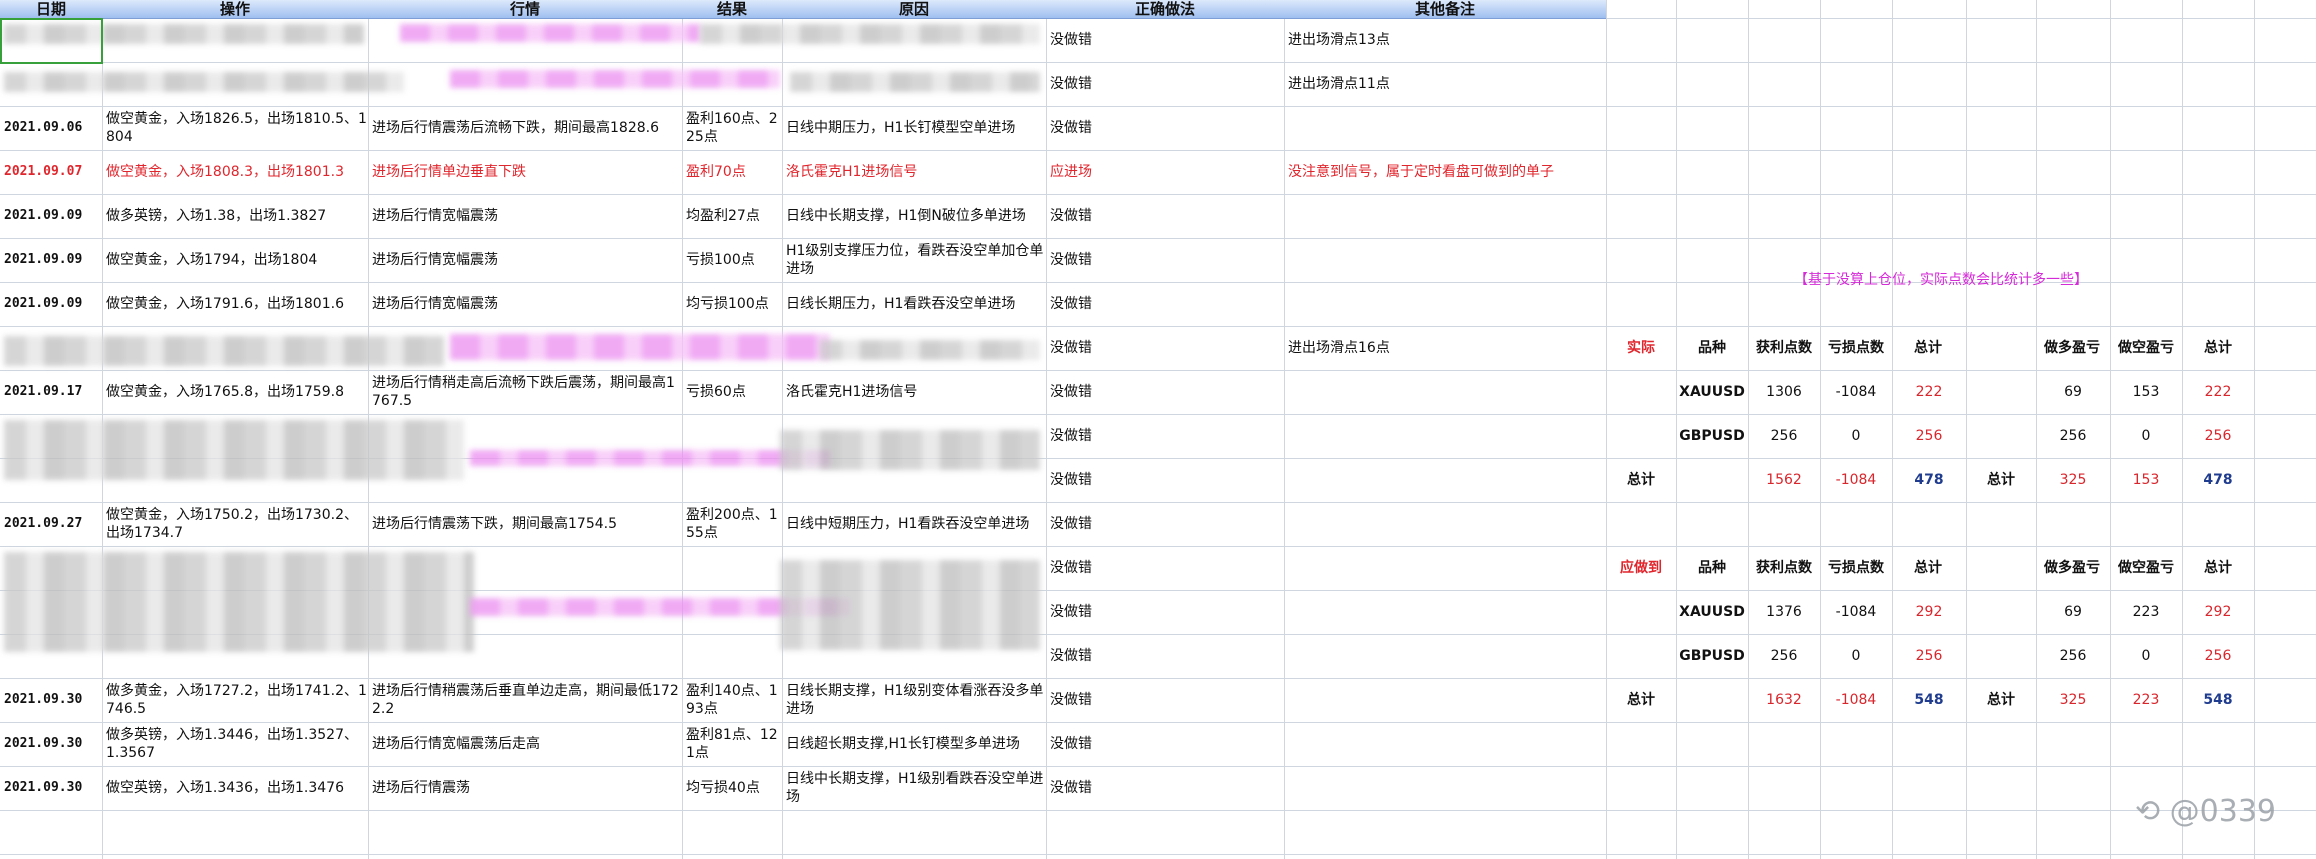 This screenshot has height=859, width=2316. What do you see at coordinates (525, 744) in the screenshot?
I see `cell-market: 进场后行情宽幅震荡后走高` at bounding box center [525, 744].